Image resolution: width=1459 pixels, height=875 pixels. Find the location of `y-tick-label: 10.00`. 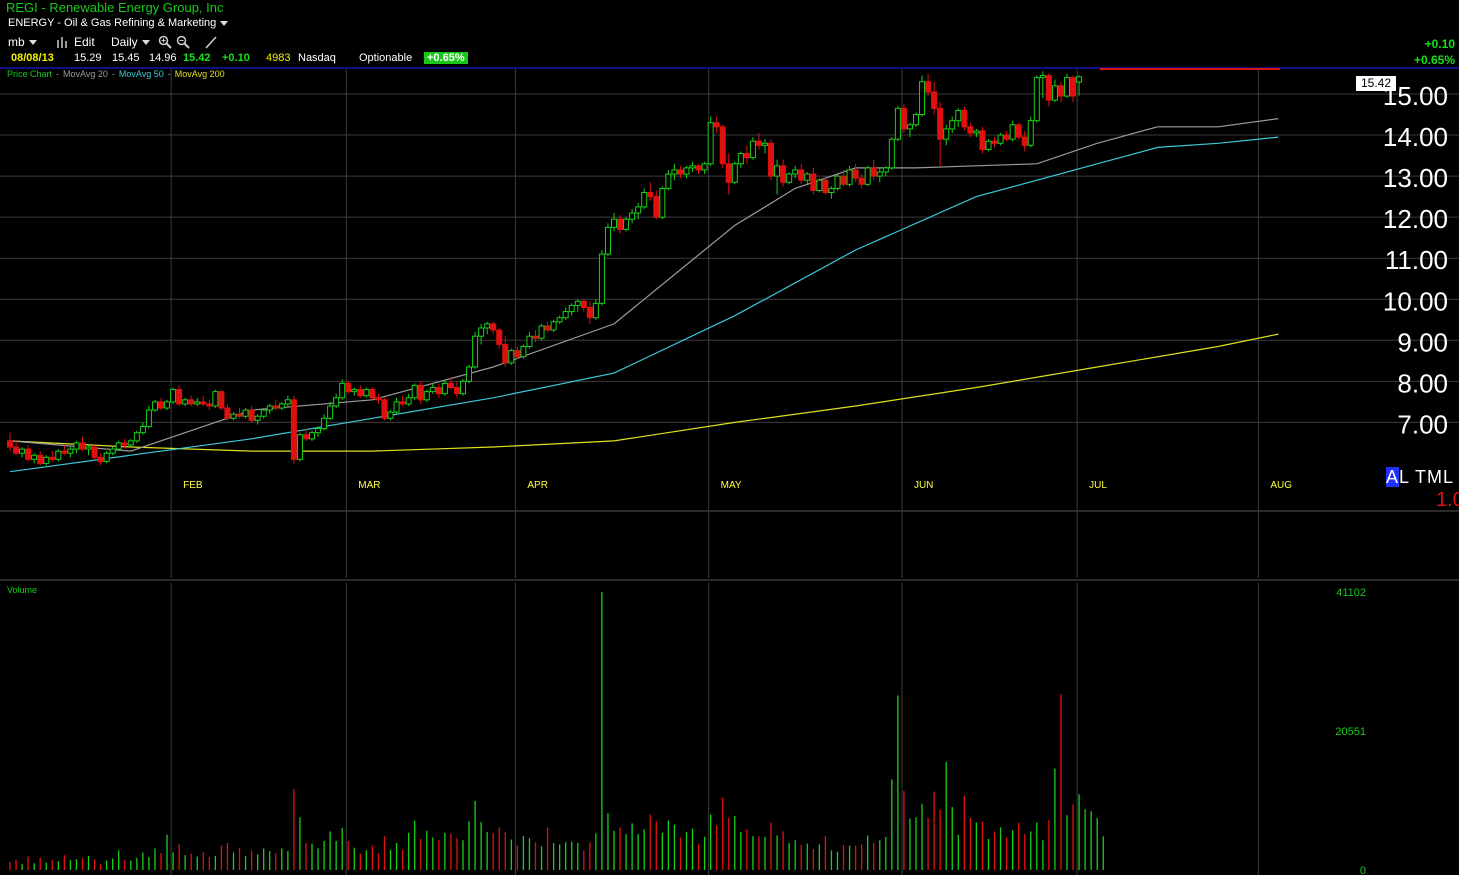

y-tick-label: 10.00 is located at coordinates (1415, 301).